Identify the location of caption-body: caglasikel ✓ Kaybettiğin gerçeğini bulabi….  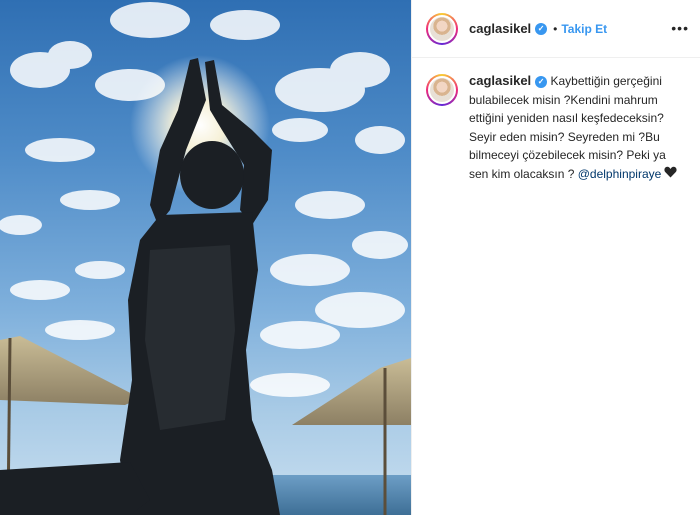
(578, 128).